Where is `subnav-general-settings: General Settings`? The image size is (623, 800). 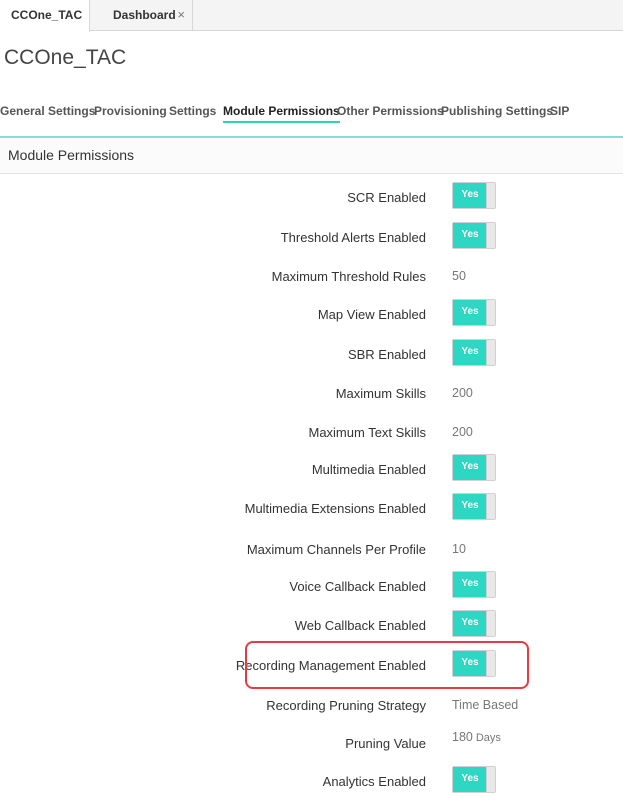 subnav-general-settings: General Settings is located at coordinates (47, 111).